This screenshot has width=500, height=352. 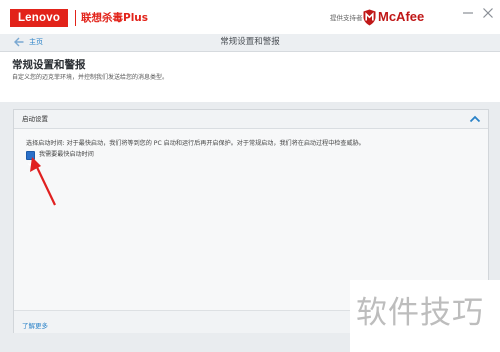 I want to click on fast-startup-label: 我需要最快启动时间, so click(x=66, y=154).